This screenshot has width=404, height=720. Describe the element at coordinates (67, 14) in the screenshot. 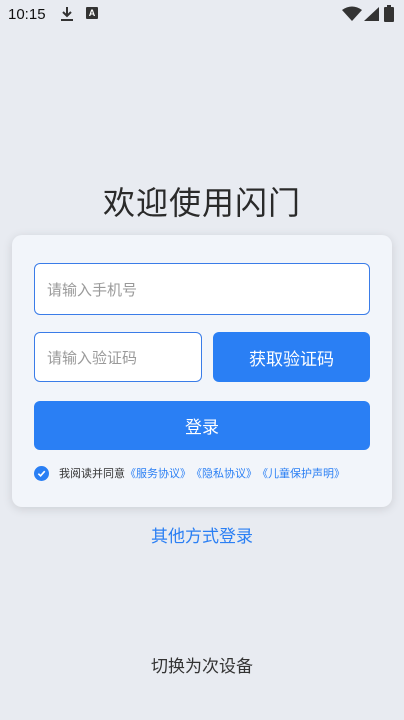

I see `download-icon` at that location.